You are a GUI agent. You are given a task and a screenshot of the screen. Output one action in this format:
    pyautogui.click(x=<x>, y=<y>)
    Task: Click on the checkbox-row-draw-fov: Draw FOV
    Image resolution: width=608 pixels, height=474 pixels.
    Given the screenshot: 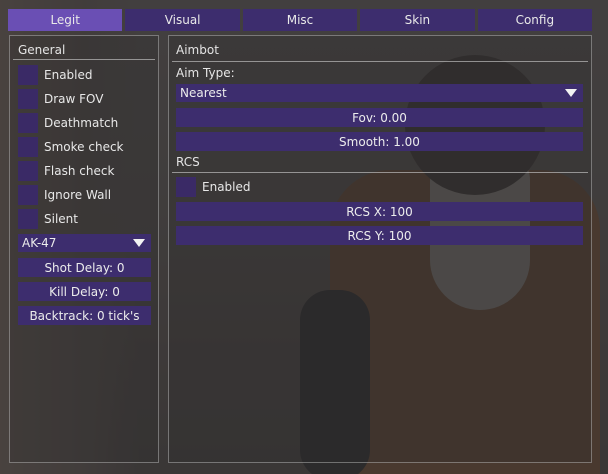 What is the action you would take?
    pyautogui.click(x=61, y=99)
    